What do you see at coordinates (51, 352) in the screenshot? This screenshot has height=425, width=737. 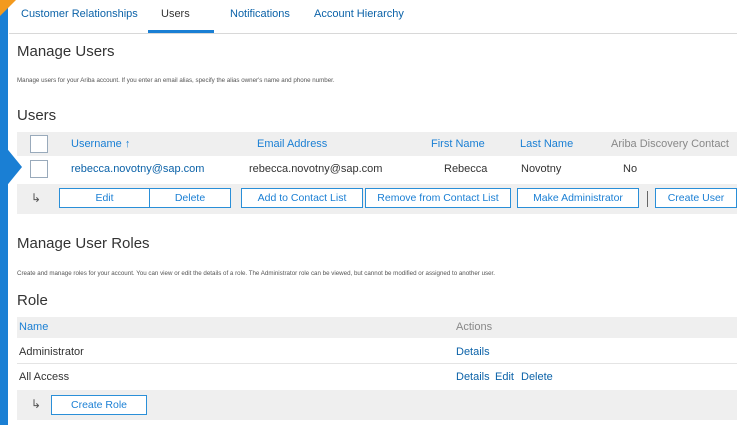 I see `role-name-administrator: Administrator` at bounding box center [51, 352].